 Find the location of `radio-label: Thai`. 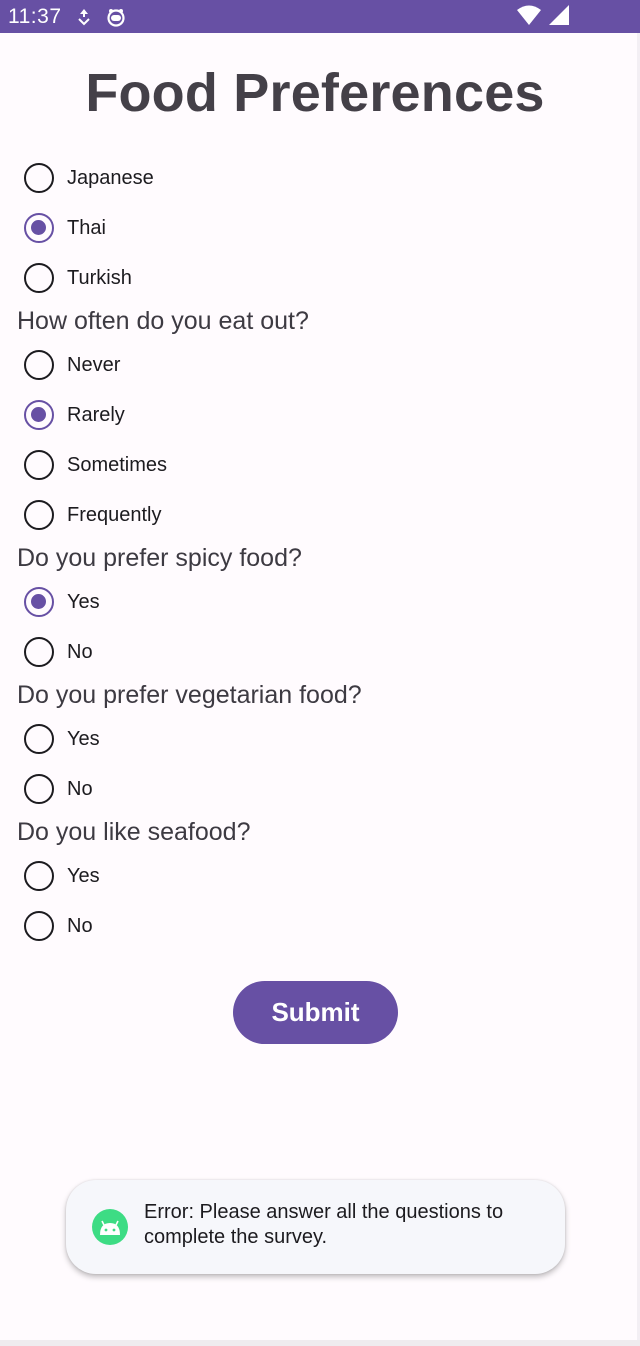

radio-label: Thai is located at coordinates (86, 227).